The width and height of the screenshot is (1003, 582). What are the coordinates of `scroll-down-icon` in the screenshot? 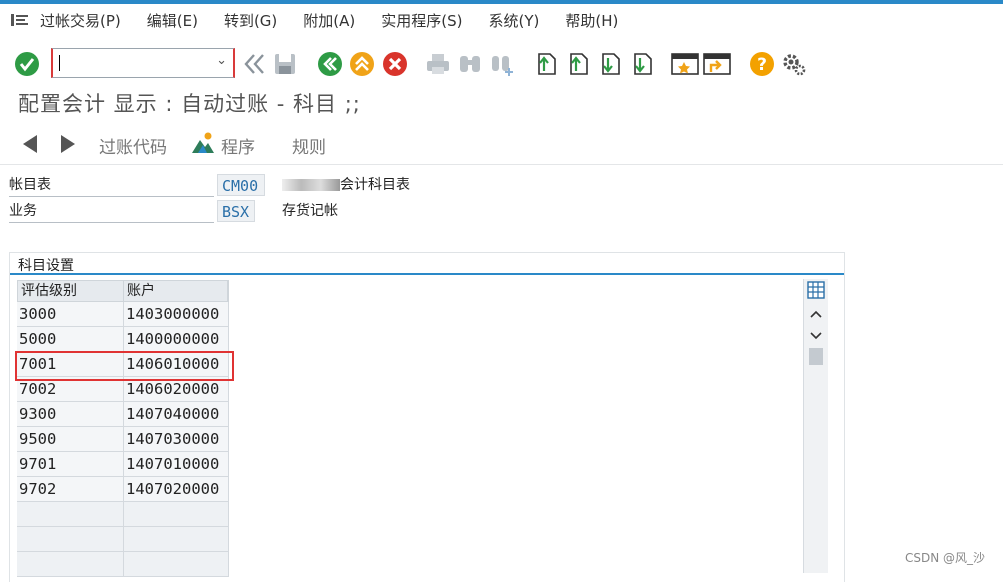 It's located at (816, 336).